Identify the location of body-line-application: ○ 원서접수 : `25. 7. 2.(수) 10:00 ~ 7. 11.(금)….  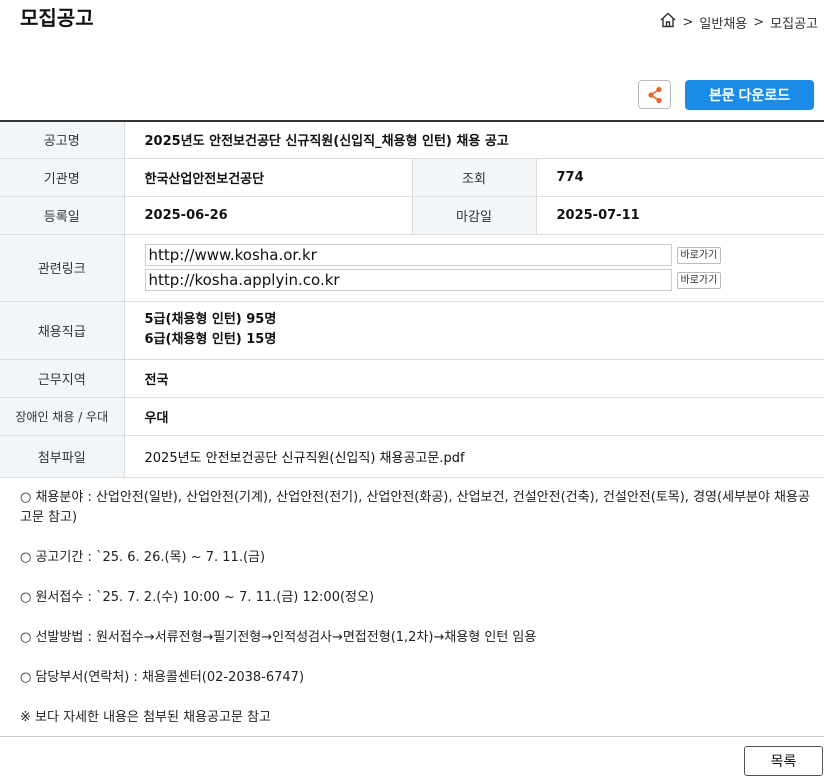
(197, 597).